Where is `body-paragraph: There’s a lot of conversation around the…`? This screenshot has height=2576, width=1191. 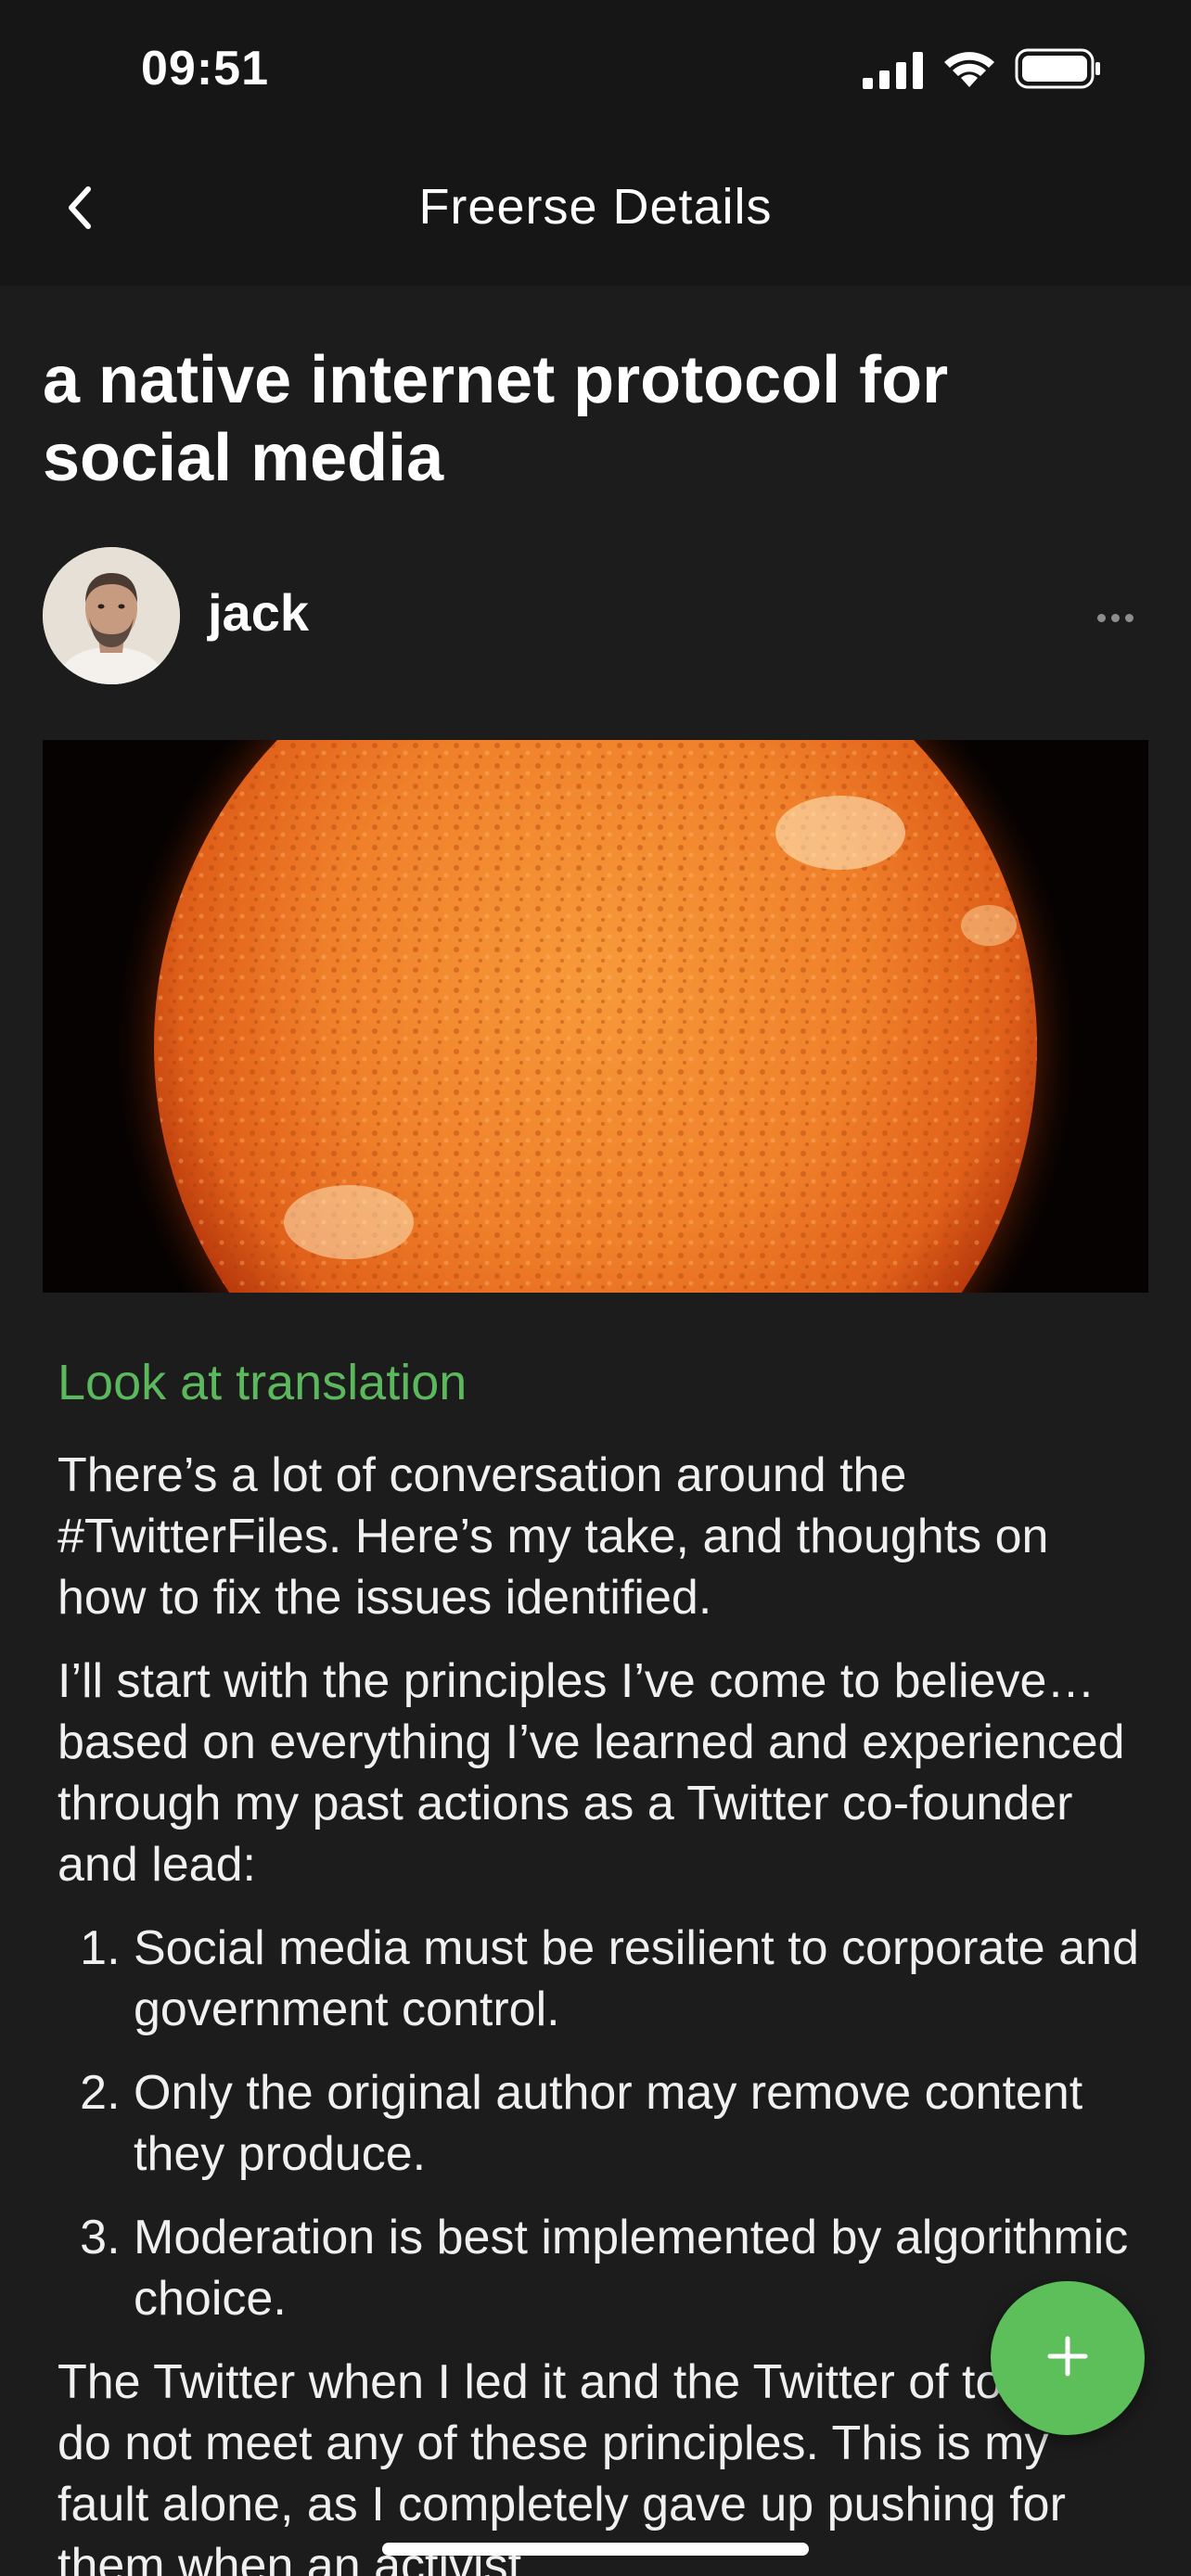 body-paragraph: There’s a lot of conversation around the… is located at coordinates (553, 1537).